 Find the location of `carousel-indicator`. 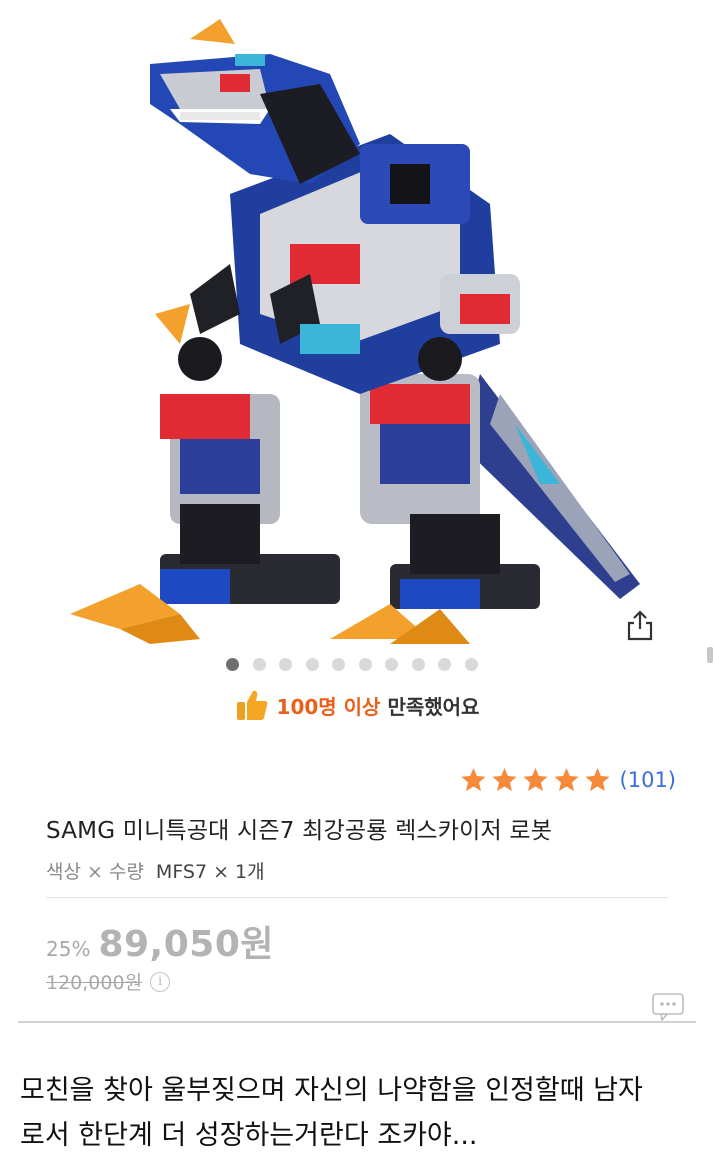

carousel-indicator is located at coordinates (352, 664).